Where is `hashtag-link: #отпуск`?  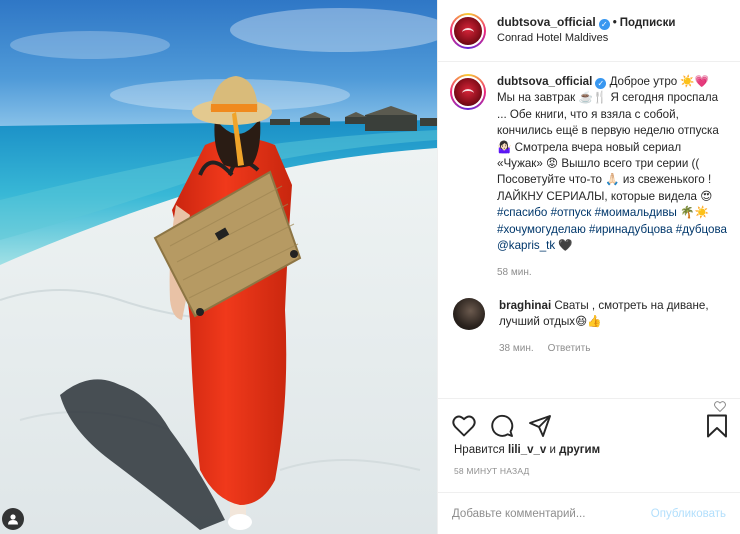
hashtag-link: #отпуск is located at coordinates (571, 212).